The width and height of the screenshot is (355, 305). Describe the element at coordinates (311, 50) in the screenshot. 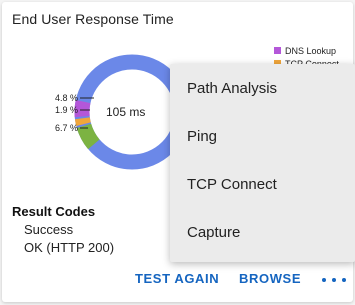

I see `legend-label: DNS Lookup` at that location.